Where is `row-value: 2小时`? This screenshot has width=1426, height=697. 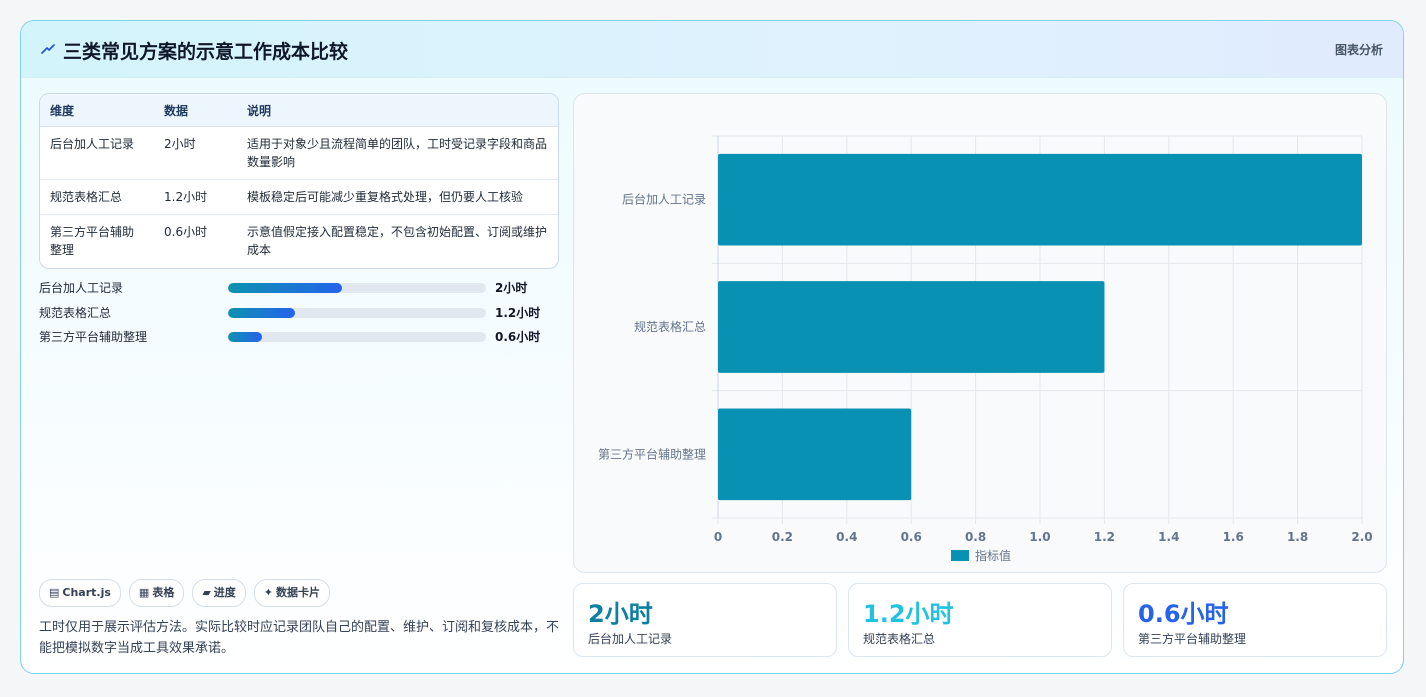 row-value: 2小时 is located at coordinates (195, 153).